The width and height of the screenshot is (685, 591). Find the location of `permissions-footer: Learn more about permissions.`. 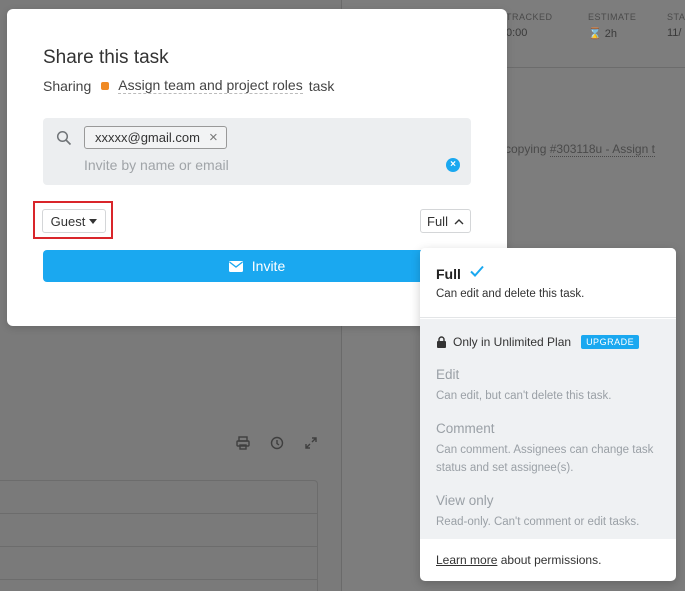

permissions-footer: Learn more about permissions. is located at coordinates (518, 560).